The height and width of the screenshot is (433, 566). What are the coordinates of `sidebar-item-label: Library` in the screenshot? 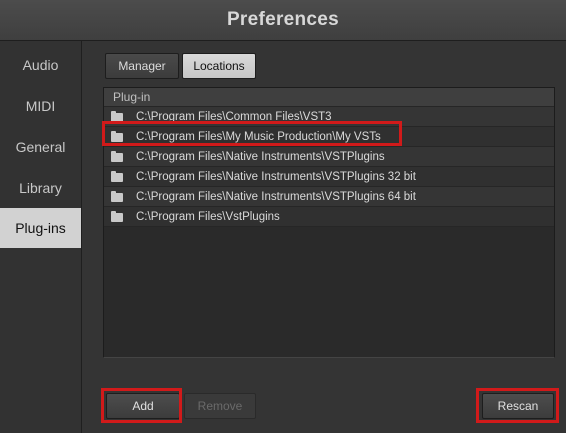 It's located at (40, 188).